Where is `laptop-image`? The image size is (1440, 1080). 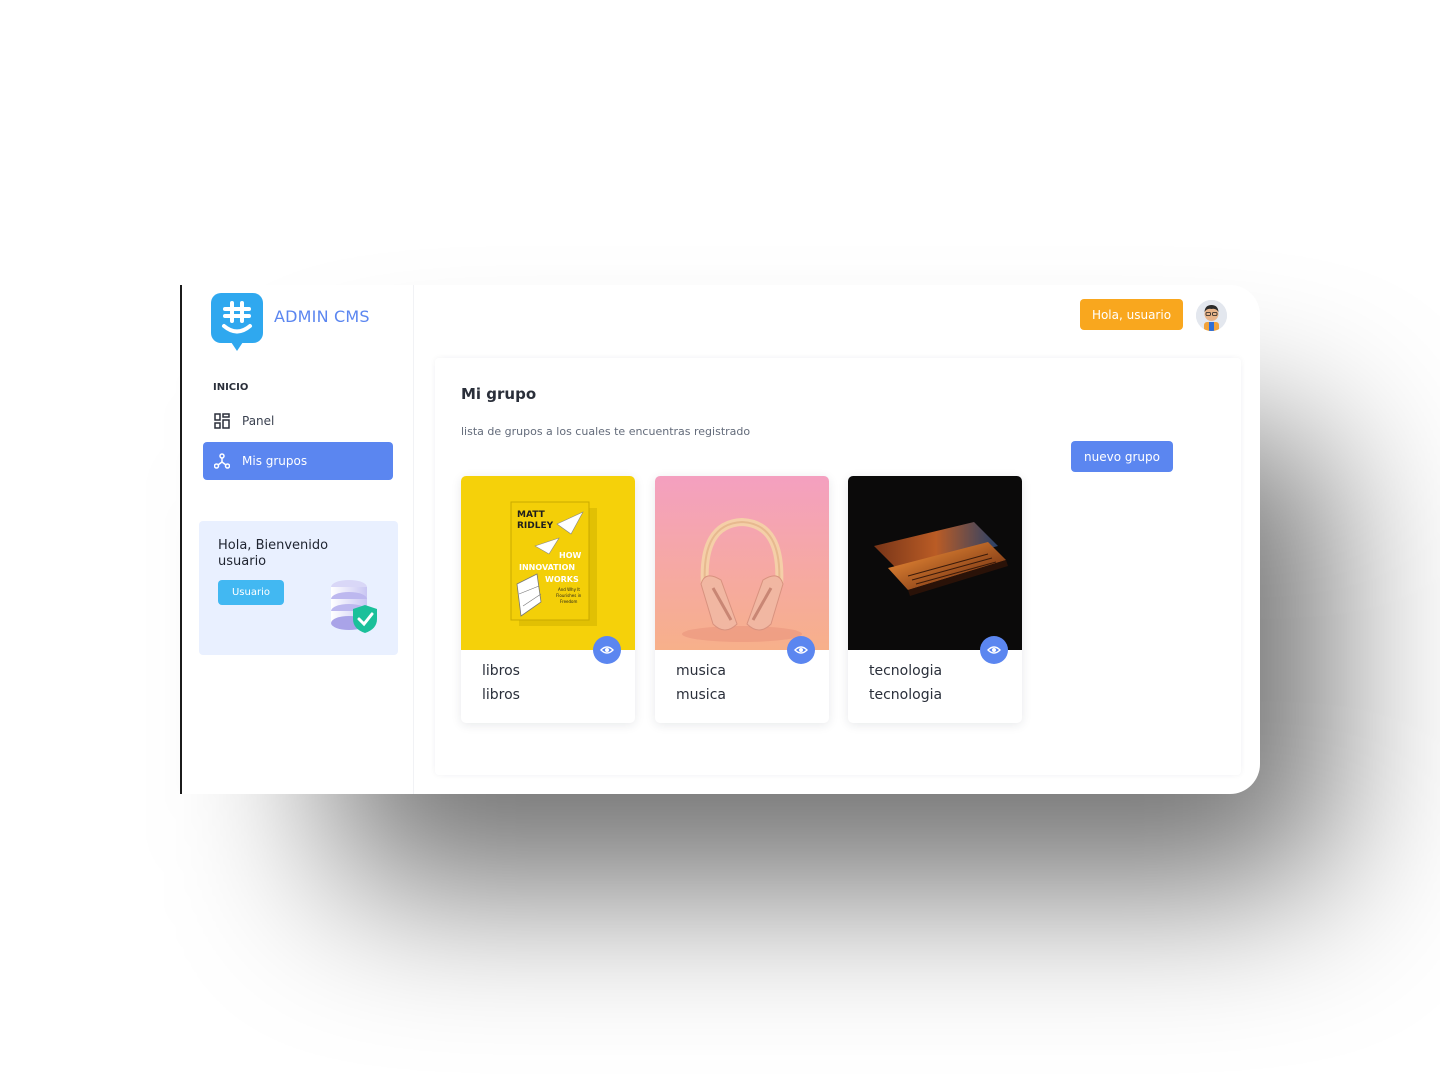 laptop-image is located at coordinates (935, 563).